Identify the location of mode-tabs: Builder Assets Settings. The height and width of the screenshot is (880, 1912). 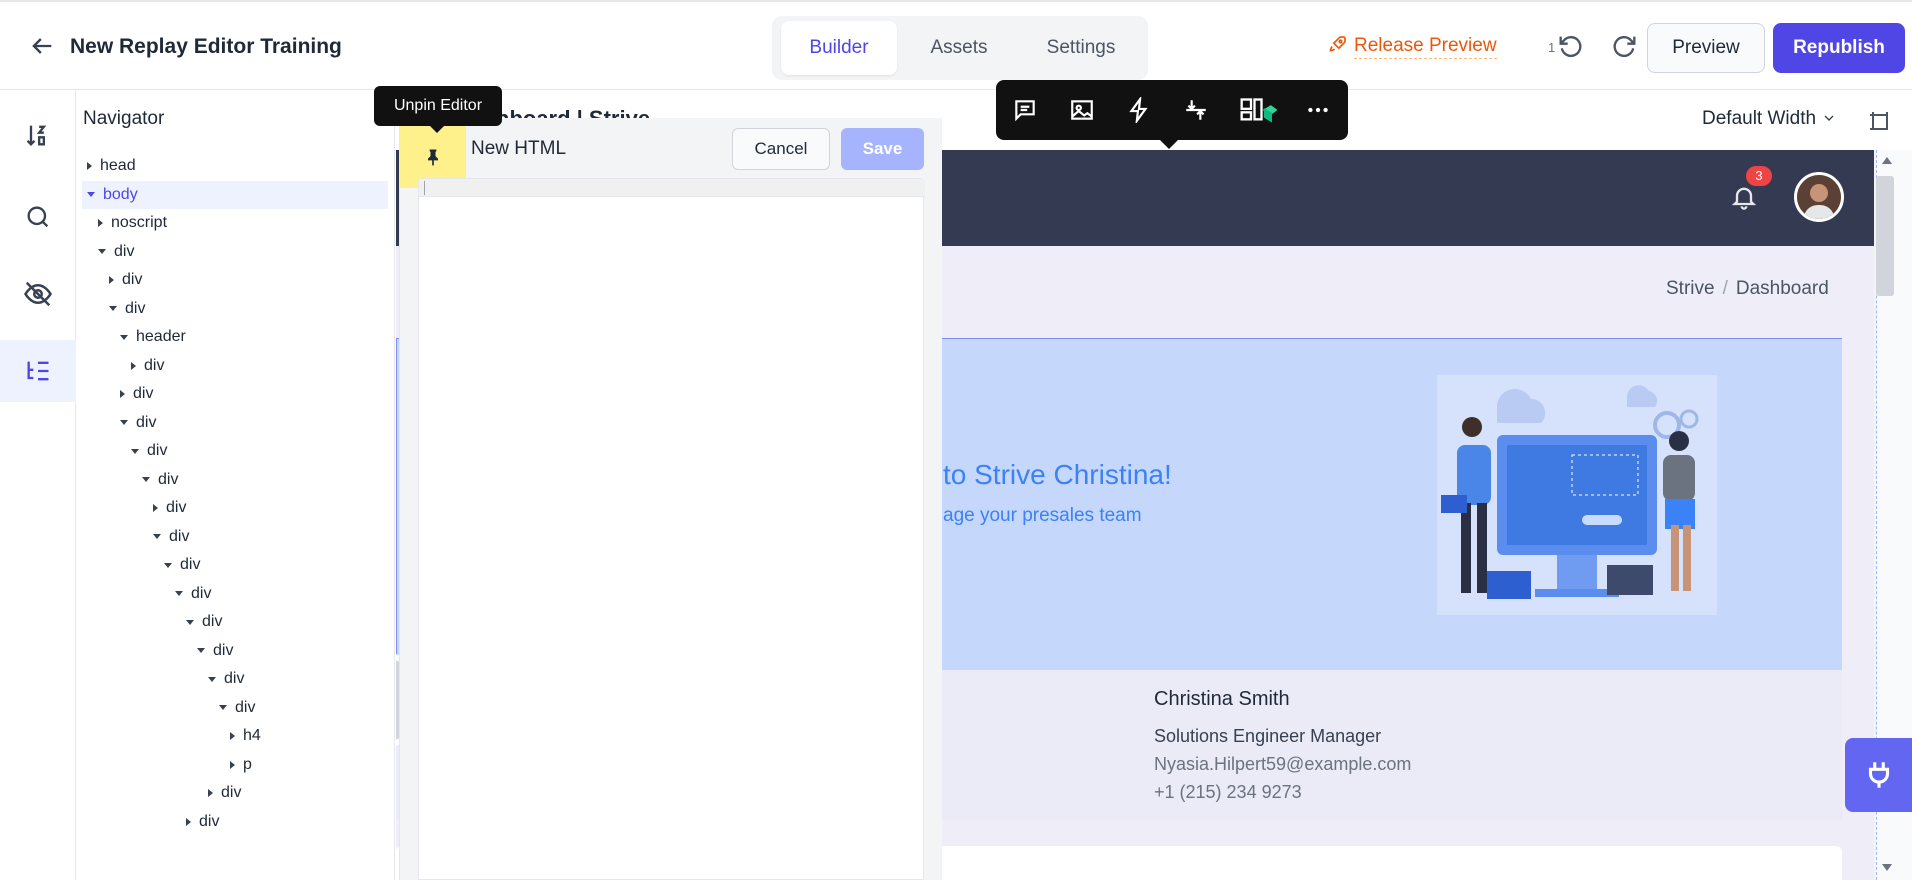
(960, 48).